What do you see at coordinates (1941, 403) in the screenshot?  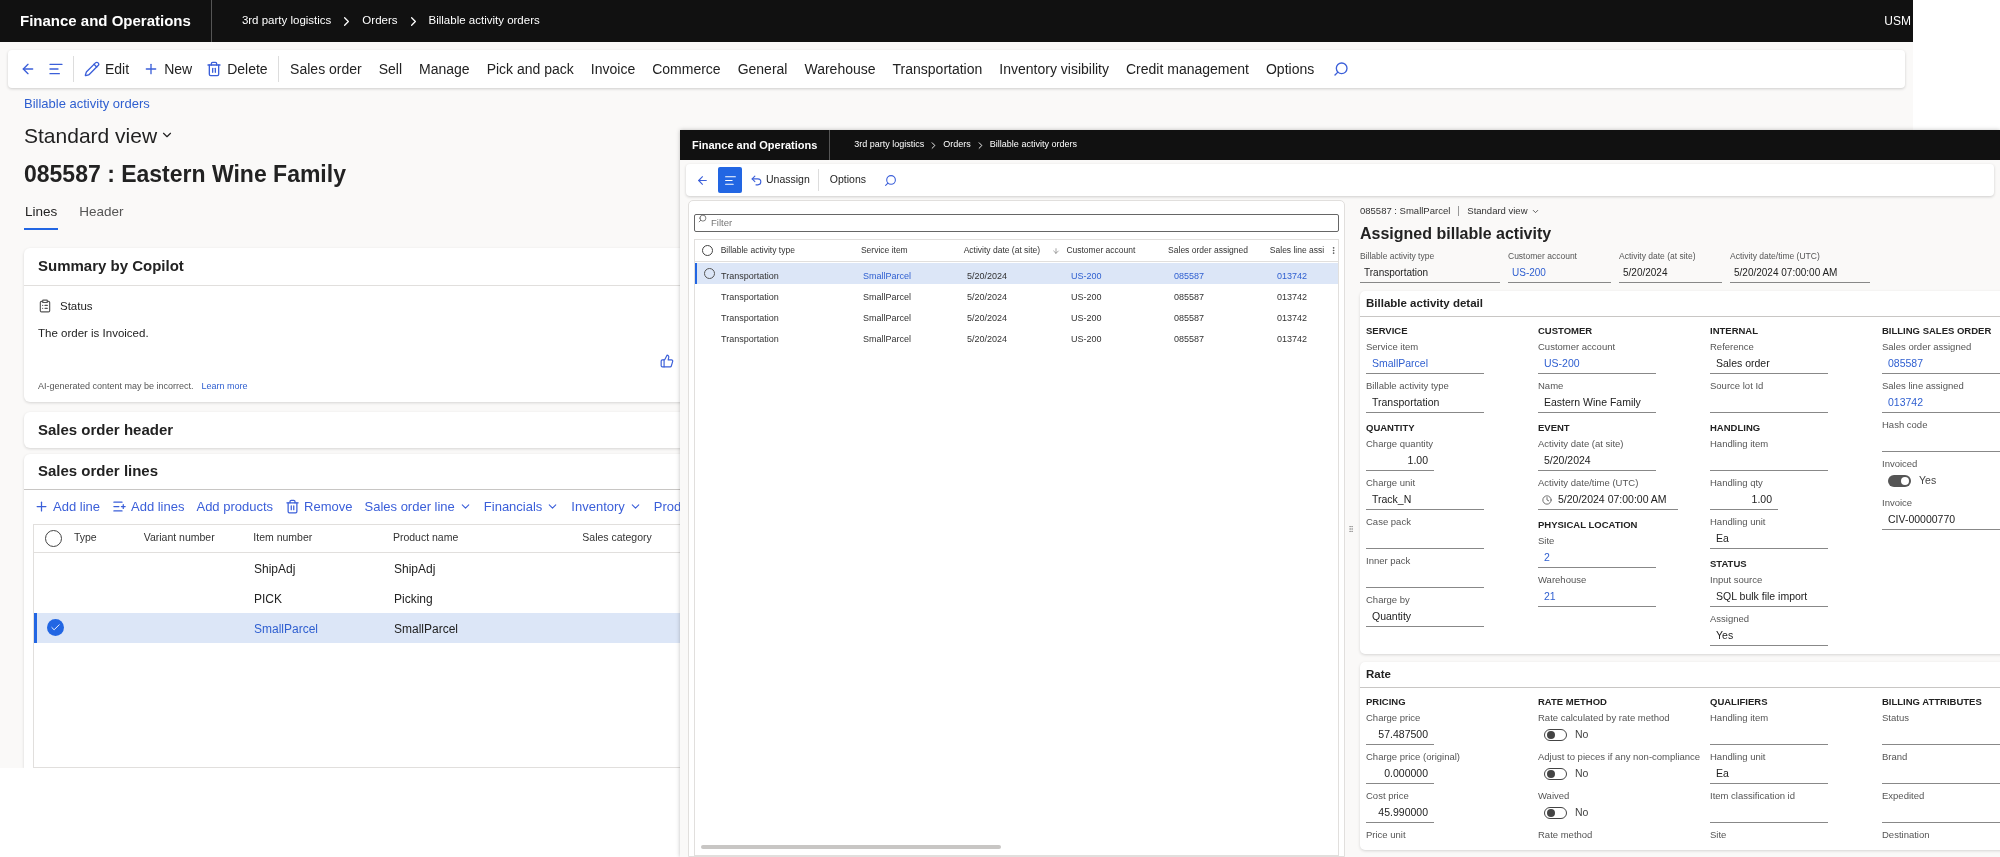 I see `input-field: 013742` at bounding box center [1941, 403].